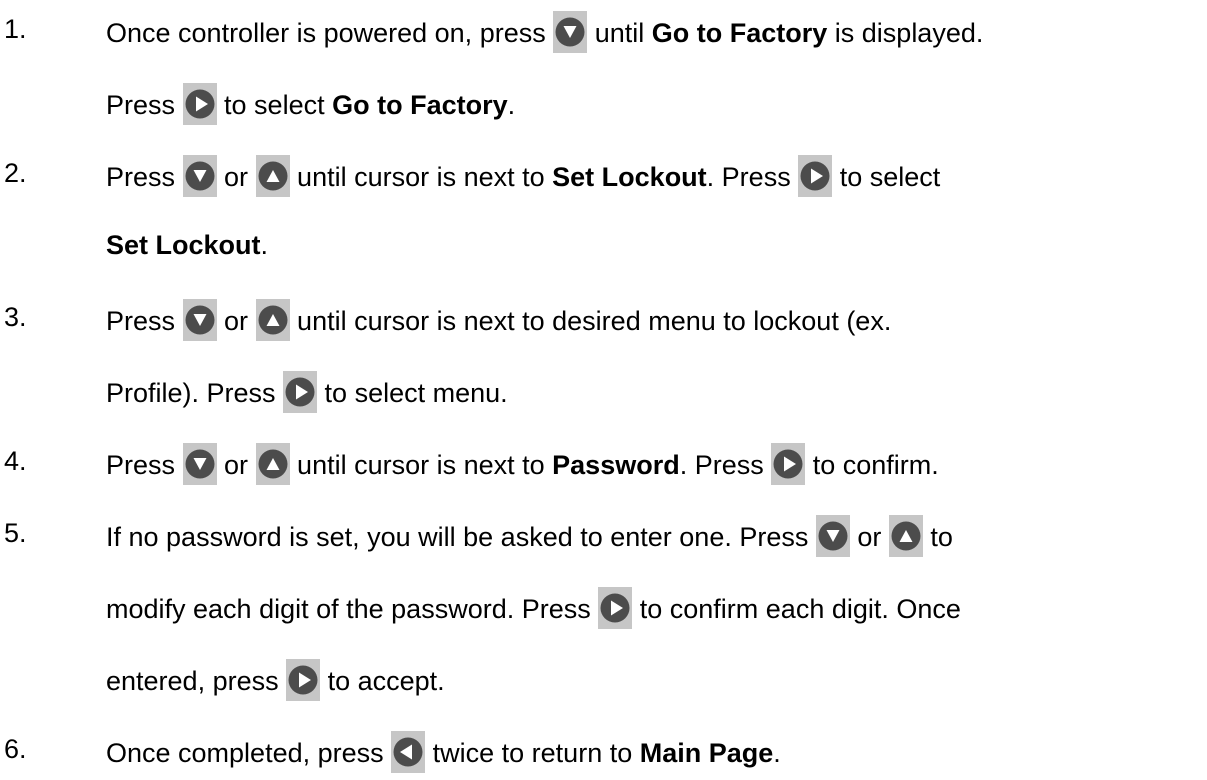 Image resolution: width=1207 pixels, height=780 pixels. I want to click on instruction-text: Once controller is powered on, press, so click(330, 33).